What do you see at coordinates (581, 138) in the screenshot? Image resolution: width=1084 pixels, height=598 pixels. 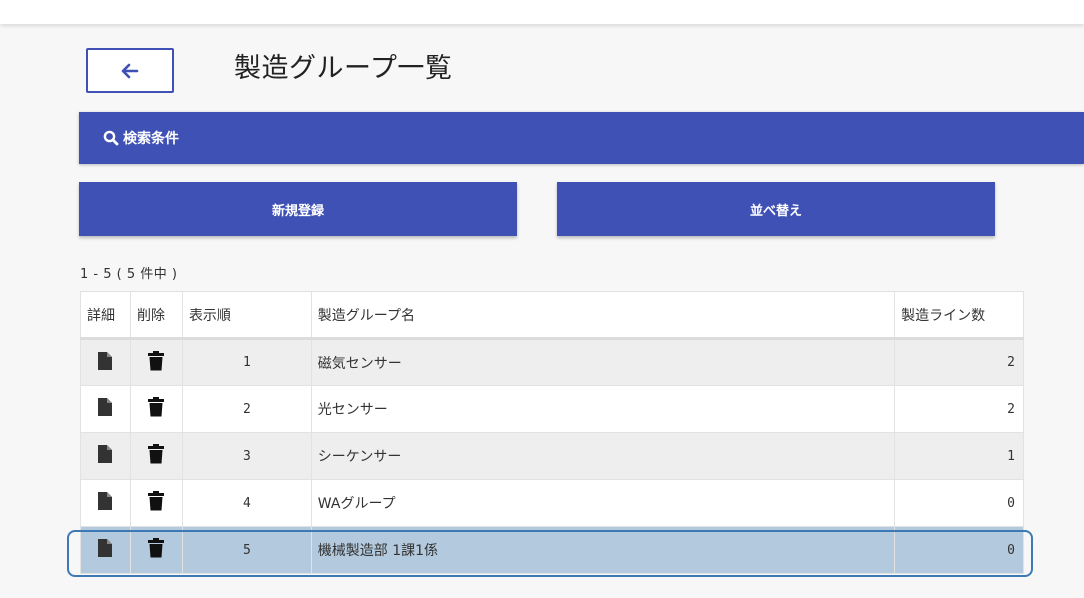 I see `search-conditions-toggle: 検索条件` at bounding box center [581, 138].